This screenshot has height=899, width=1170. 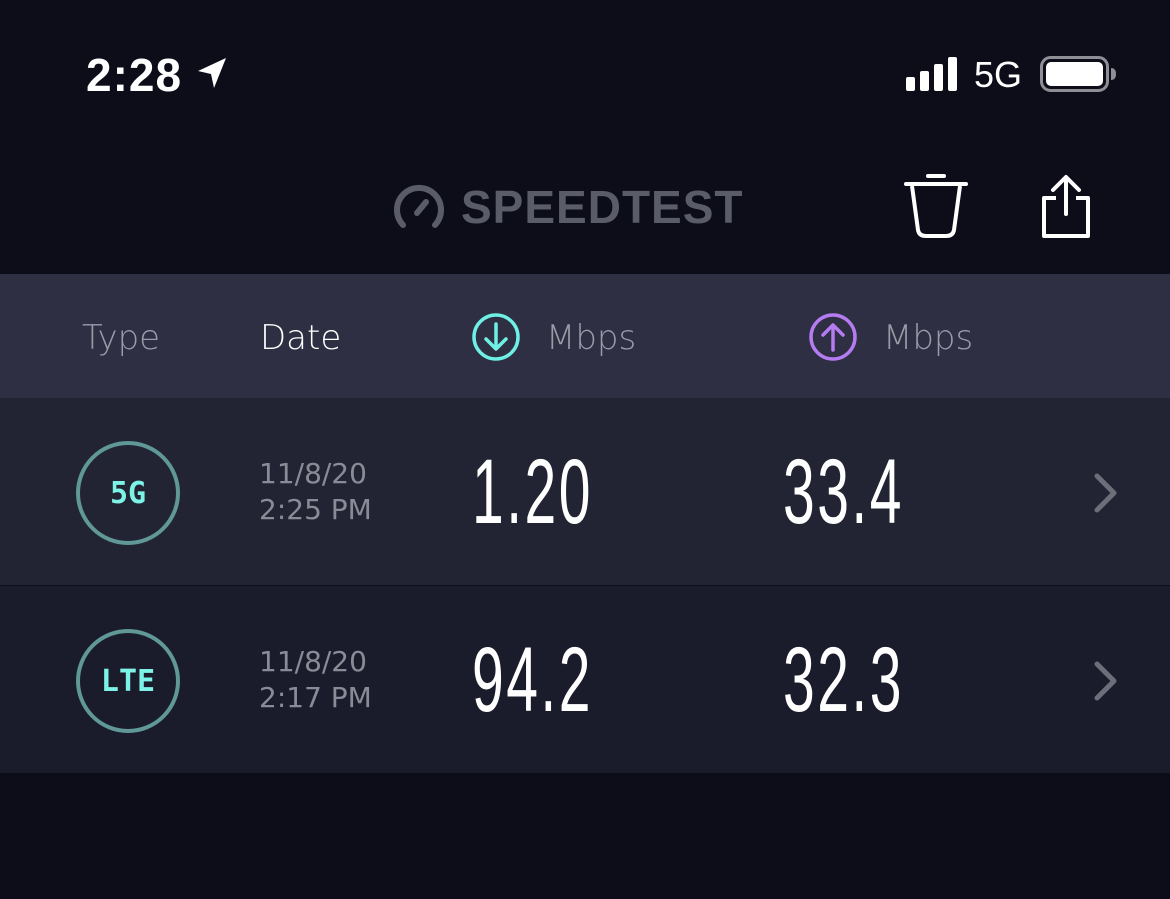 I want to click on trash-icon, so click(x=936, y=206).